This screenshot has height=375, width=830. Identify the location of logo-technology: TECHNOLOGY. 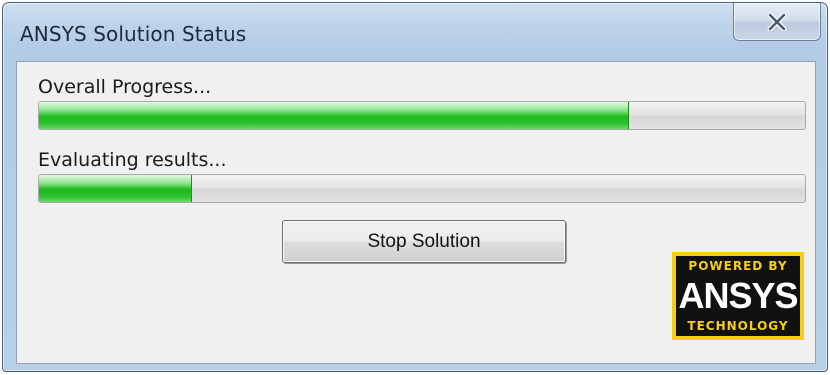
(738, 326).